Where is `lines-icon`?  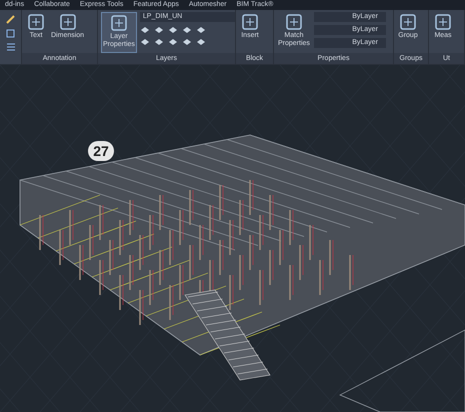 lines-icon is located at coordinates (11, 47).